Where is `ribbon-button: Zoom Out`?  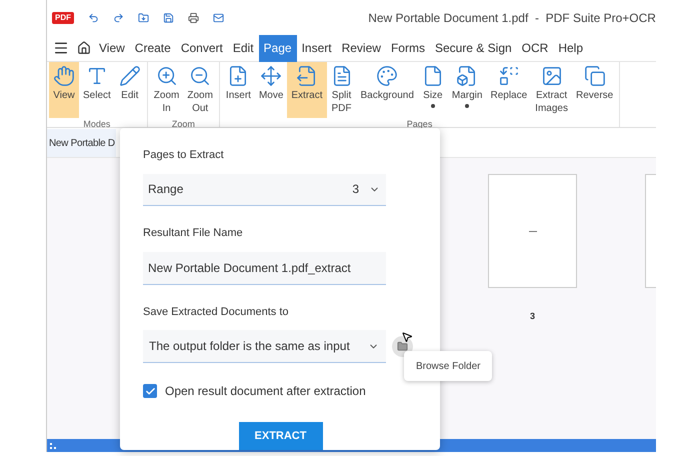 ribbon-button: Zoom Out is located at coordinates (200, 90).